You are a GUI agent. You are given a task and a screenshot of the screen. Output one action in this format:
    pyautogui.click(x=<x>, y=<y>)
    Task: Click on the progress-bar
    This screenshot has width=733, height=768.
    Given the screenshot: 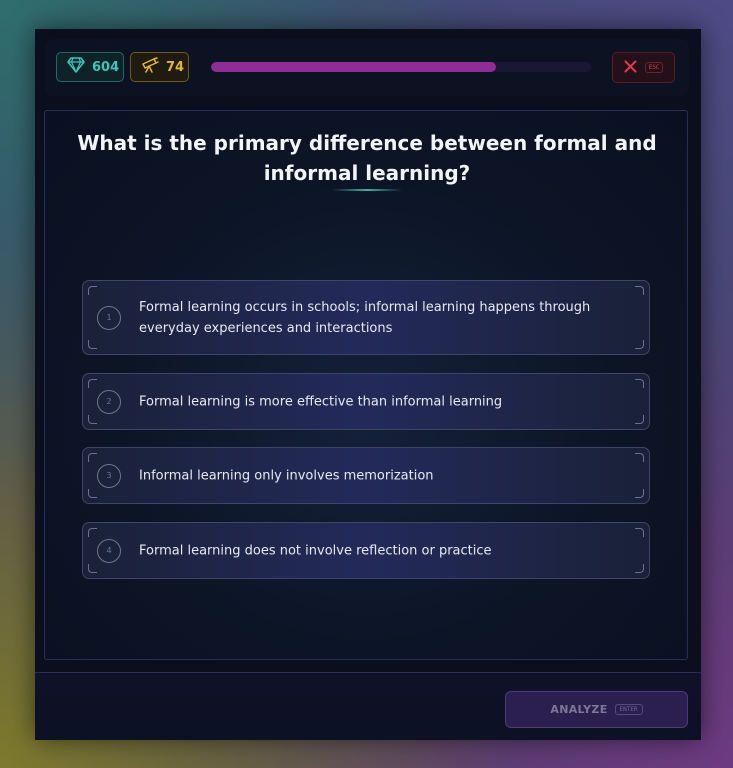 What is the action you would take?
    pyautogui.click(x=401, y=67)
    